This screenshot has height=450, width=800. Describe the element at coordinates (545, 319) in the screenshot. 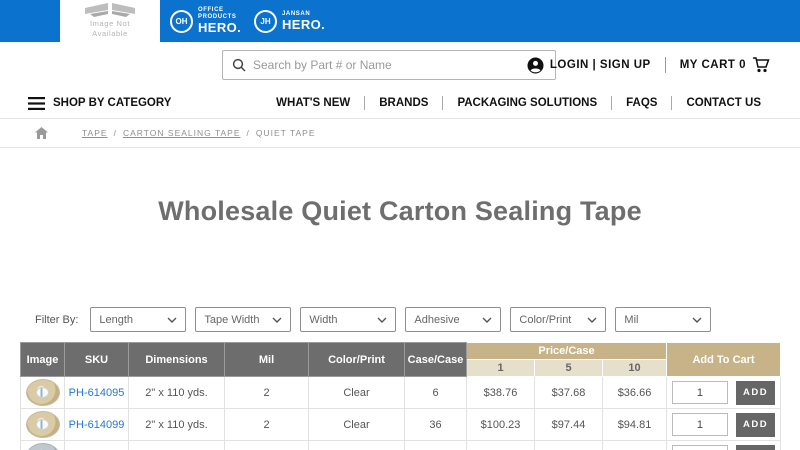

I see `filter-color-print-value: Color/Print` at that location.